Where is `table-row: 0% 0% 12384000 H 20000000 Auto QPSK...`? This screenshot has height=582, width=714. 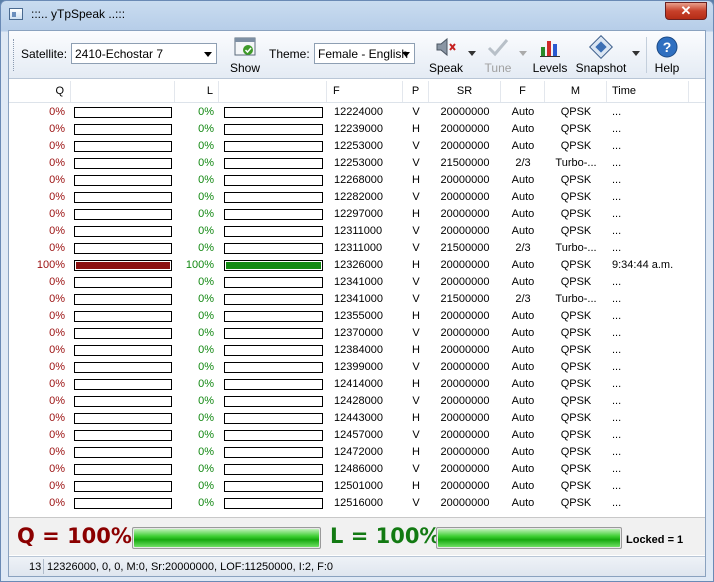
table-row: 0% 0% 12384000 H 20000000 Auto QPSK... is located at coordinates (357, 350).